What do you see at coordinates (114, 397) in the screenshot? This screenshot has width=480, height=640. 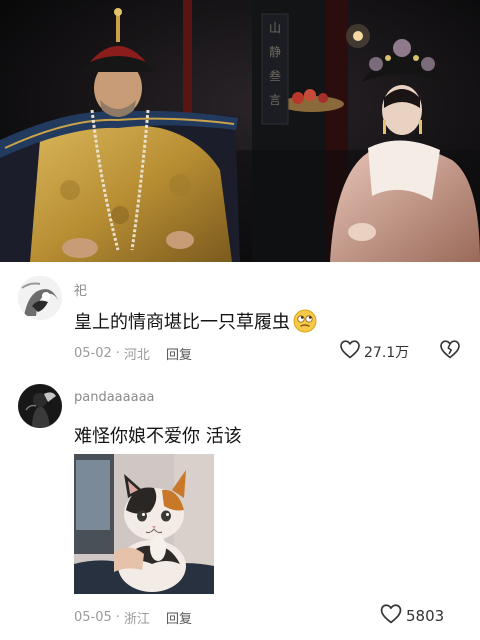 I see `comment-username: pandaaaaaa` at bounding box center [114, 397].